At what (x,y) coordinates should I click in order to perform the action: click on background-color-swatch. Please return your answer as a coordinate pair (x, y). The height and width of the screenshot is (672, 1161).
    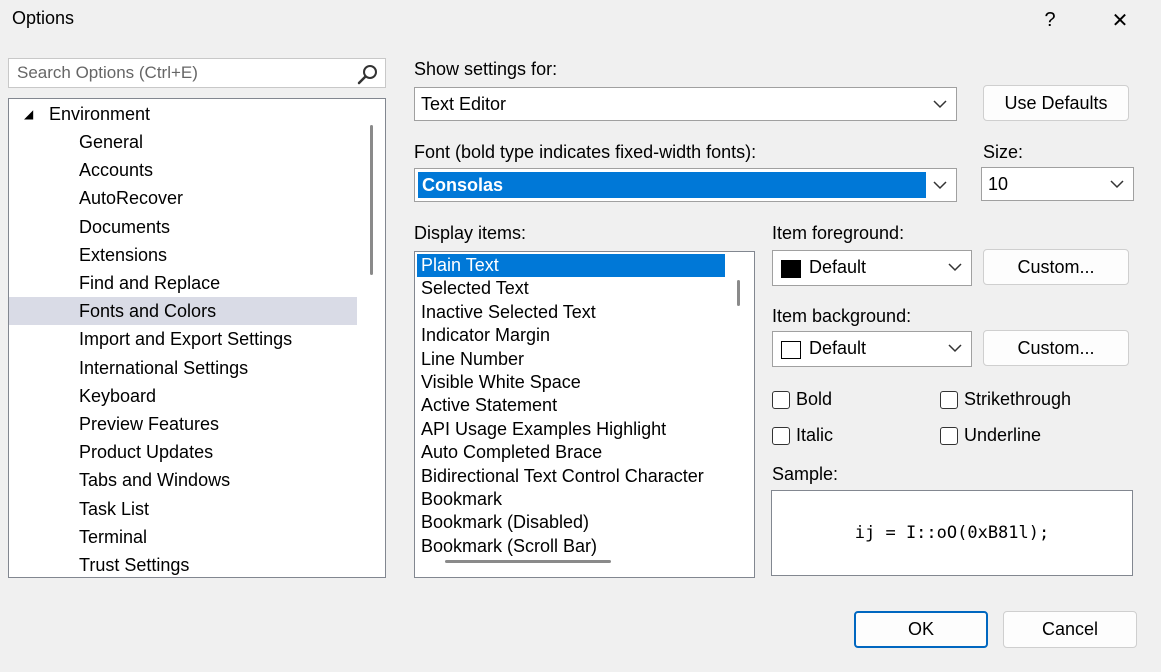
    Looking at the image, I should click on (791, 350).